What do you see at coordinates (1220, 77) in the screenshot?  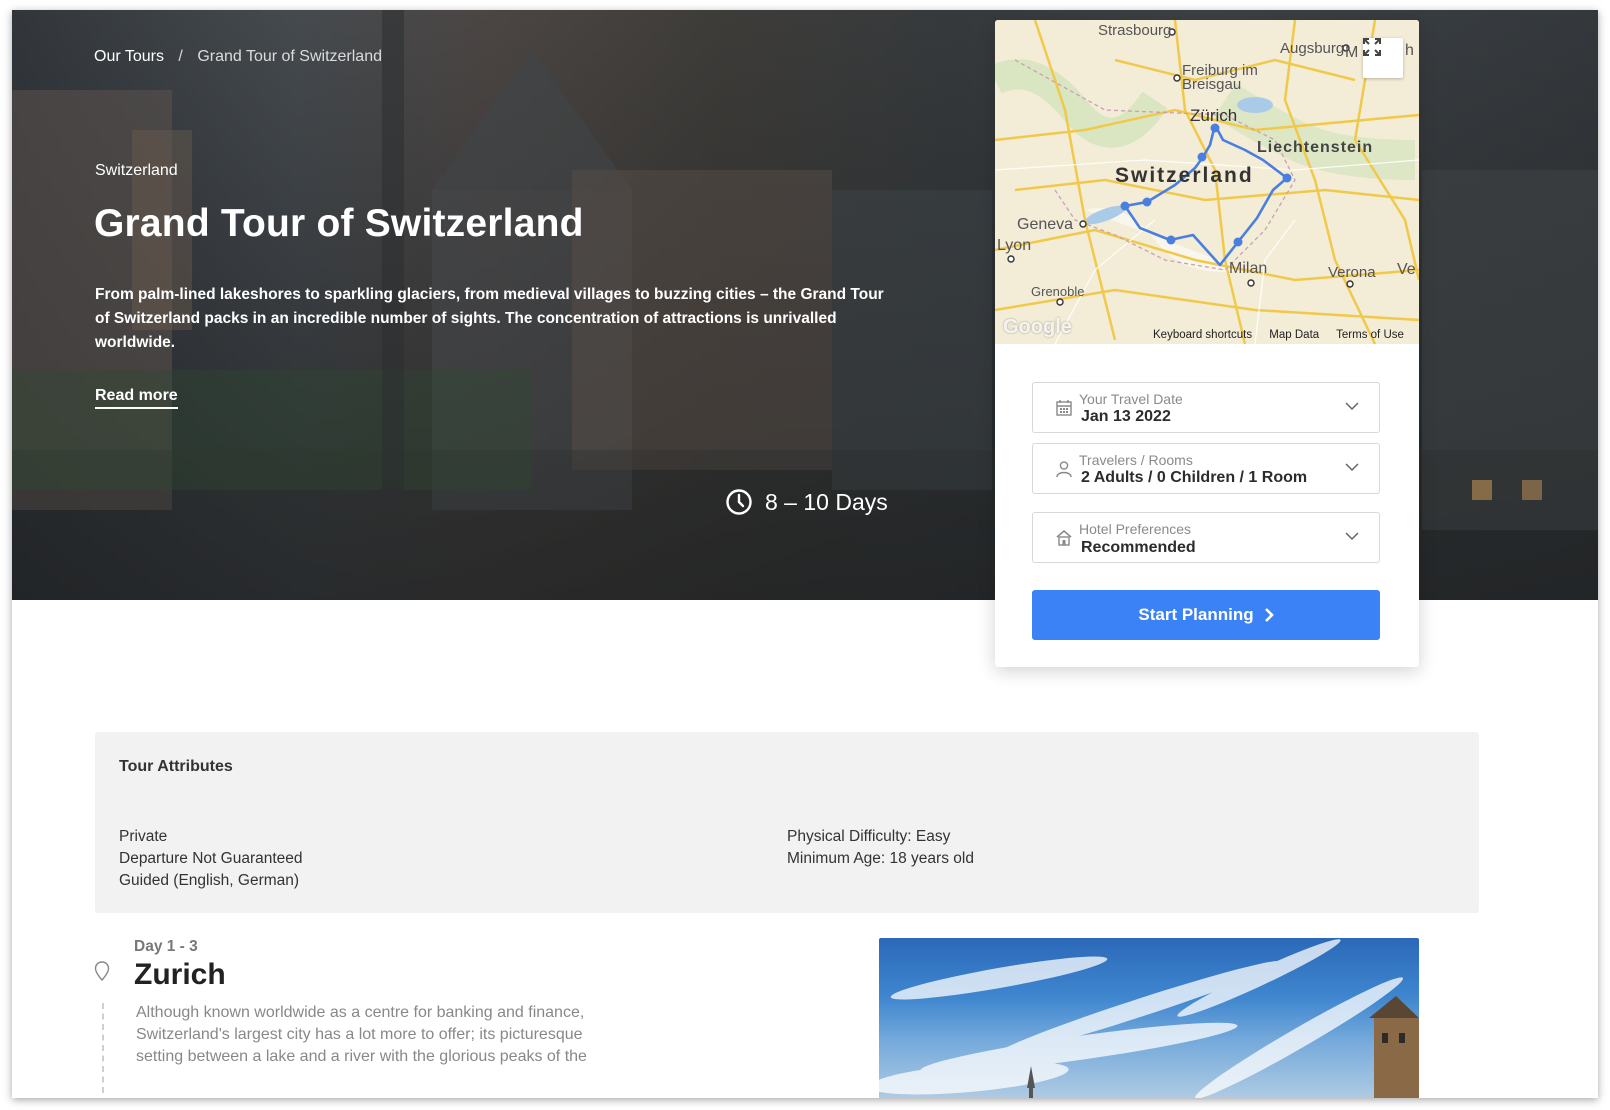 I see `map-label-freiburg: Freiburg im Breisgau` at bounding box center [1220, 77].